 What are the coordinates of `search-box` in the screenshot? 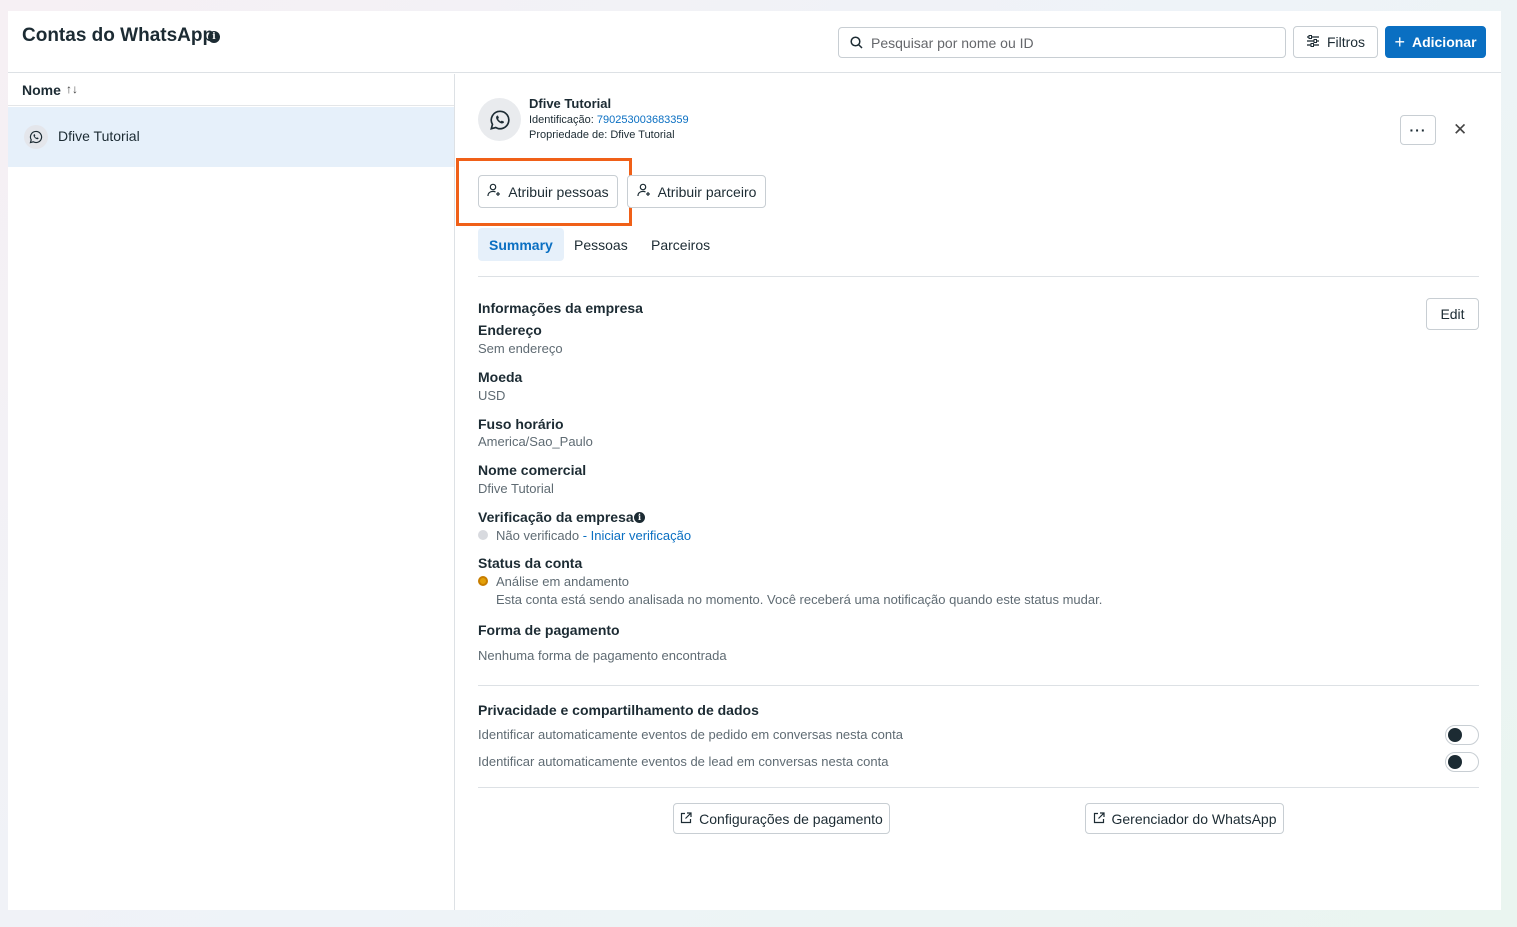 It's located at (1062, 42).